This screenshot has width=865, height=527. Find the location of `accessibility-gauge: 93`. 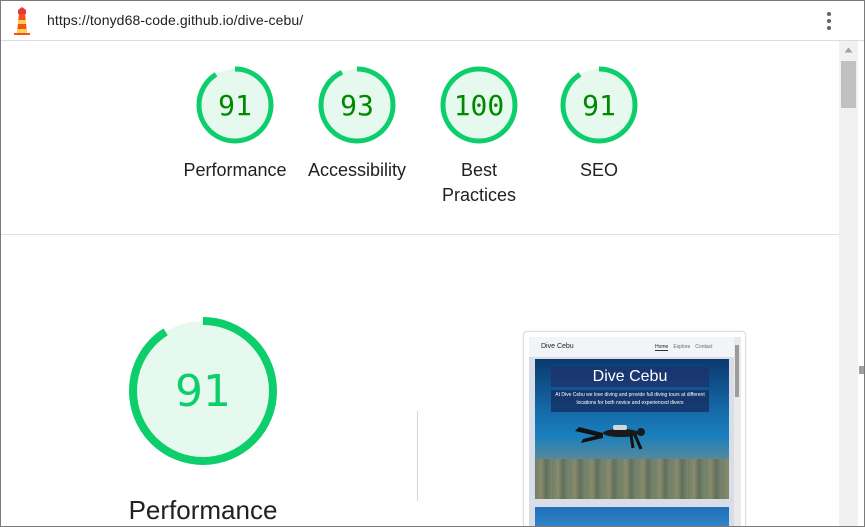

accessibility-gauge: 93 is located at coordinates (357, 105).